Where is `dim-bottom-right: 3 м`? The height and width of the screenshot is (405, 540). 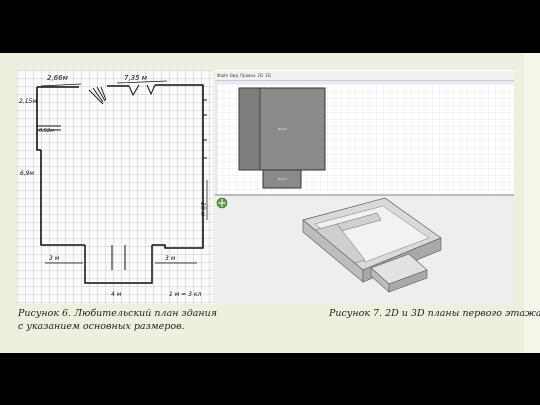 dim-bottom-right: 3 м is located at coordinates (170, 258).